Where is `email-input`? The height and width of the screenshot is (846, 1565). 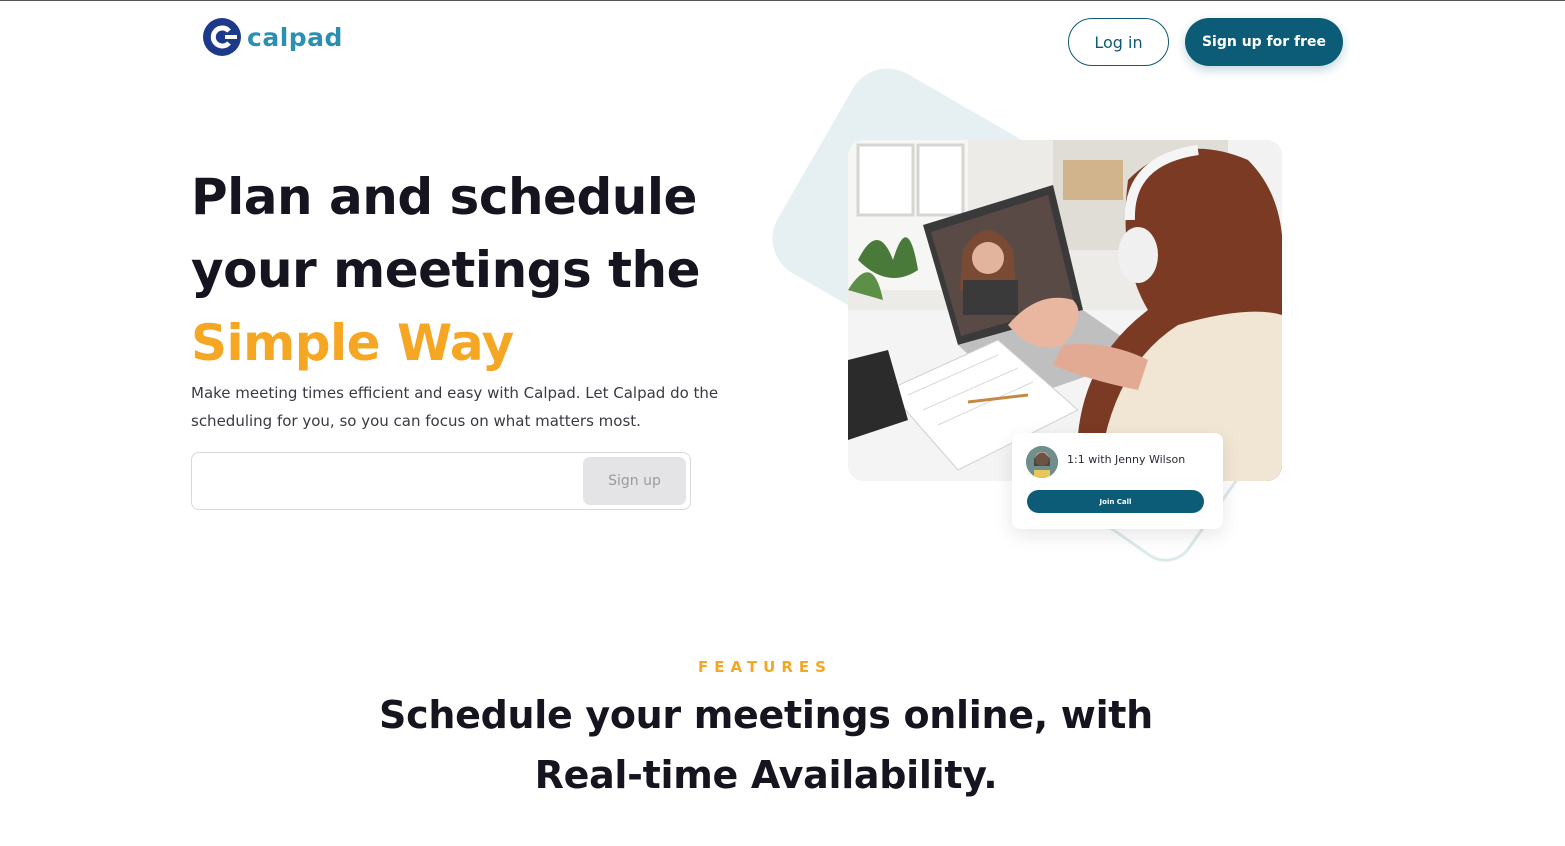 email-input is located at coordinates (392, 481).